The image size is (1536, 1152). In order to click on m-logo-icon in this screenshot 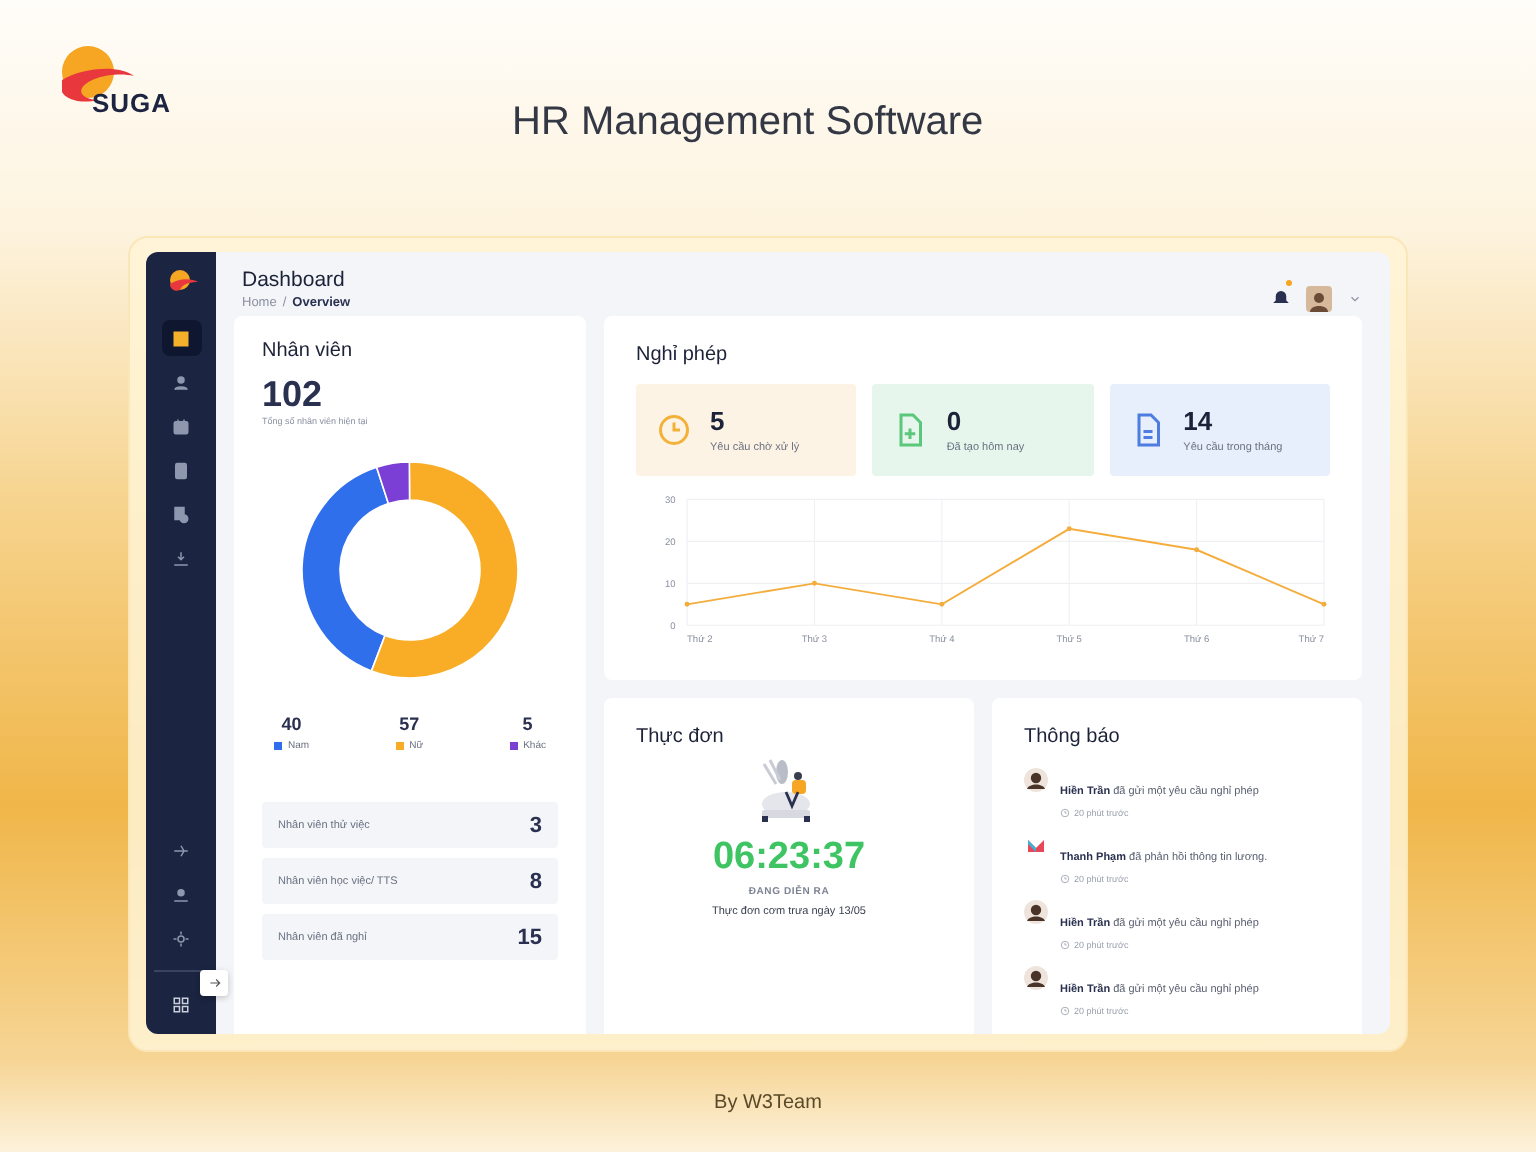, I will do `click(1036, 846)`.